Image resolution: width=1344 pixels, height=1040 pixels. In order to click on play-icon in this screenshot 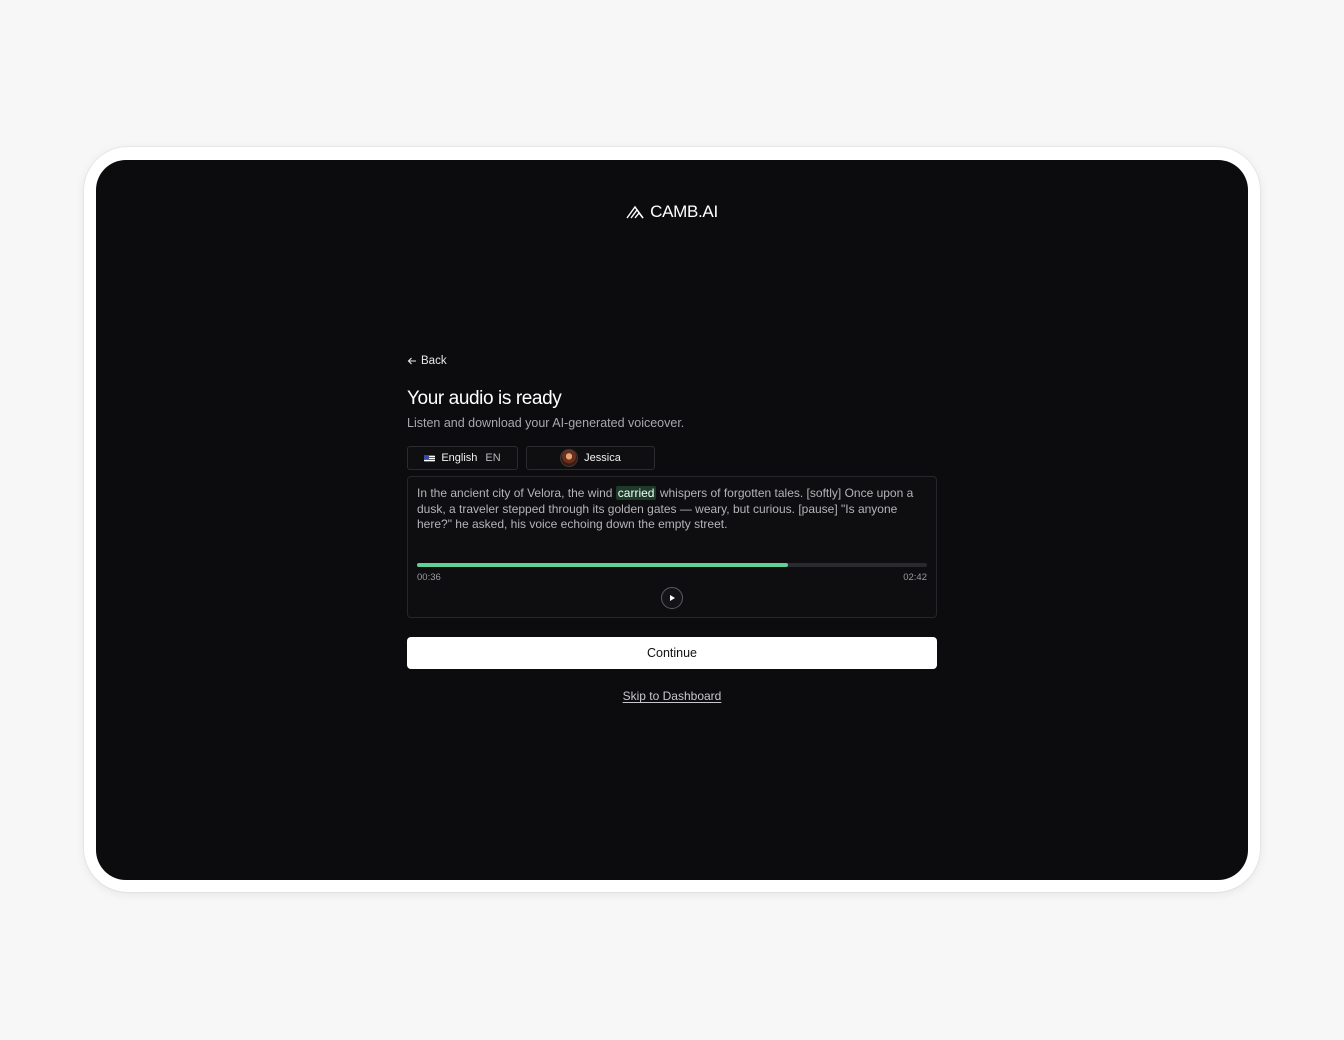, I will do `click(672, 598)`.